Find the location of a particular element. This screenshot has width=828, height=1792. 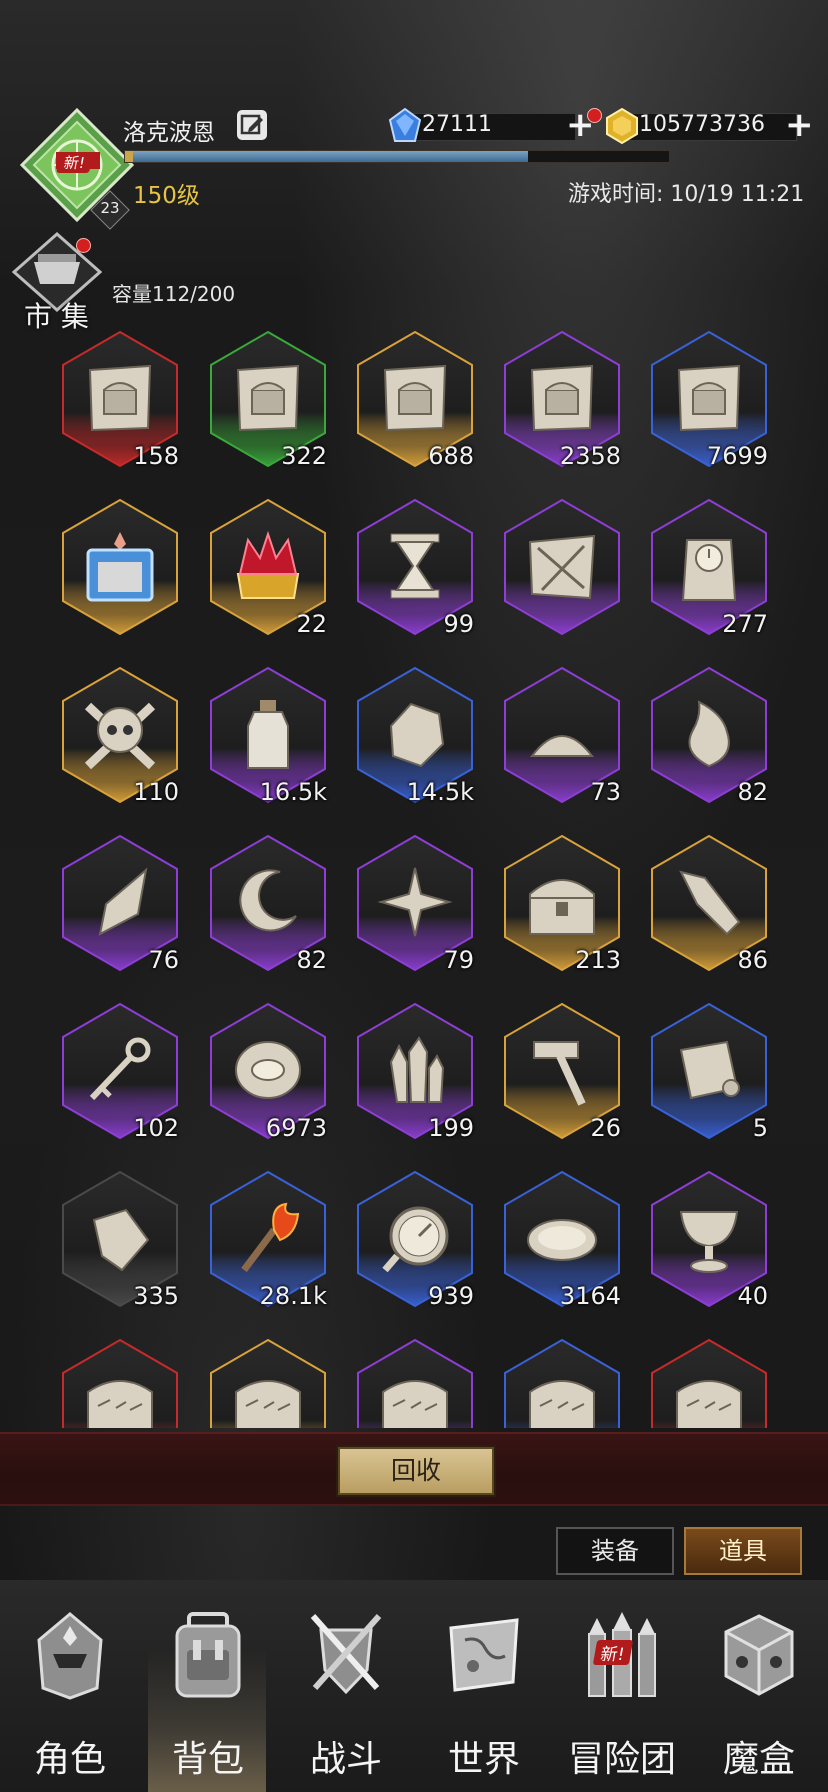

inventory-item: 2358 is located at coordinates (562, 400).